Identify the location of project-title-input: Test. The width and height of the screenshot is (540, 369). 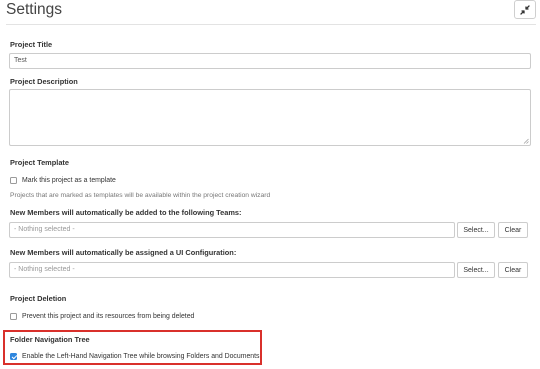
(270, 61).